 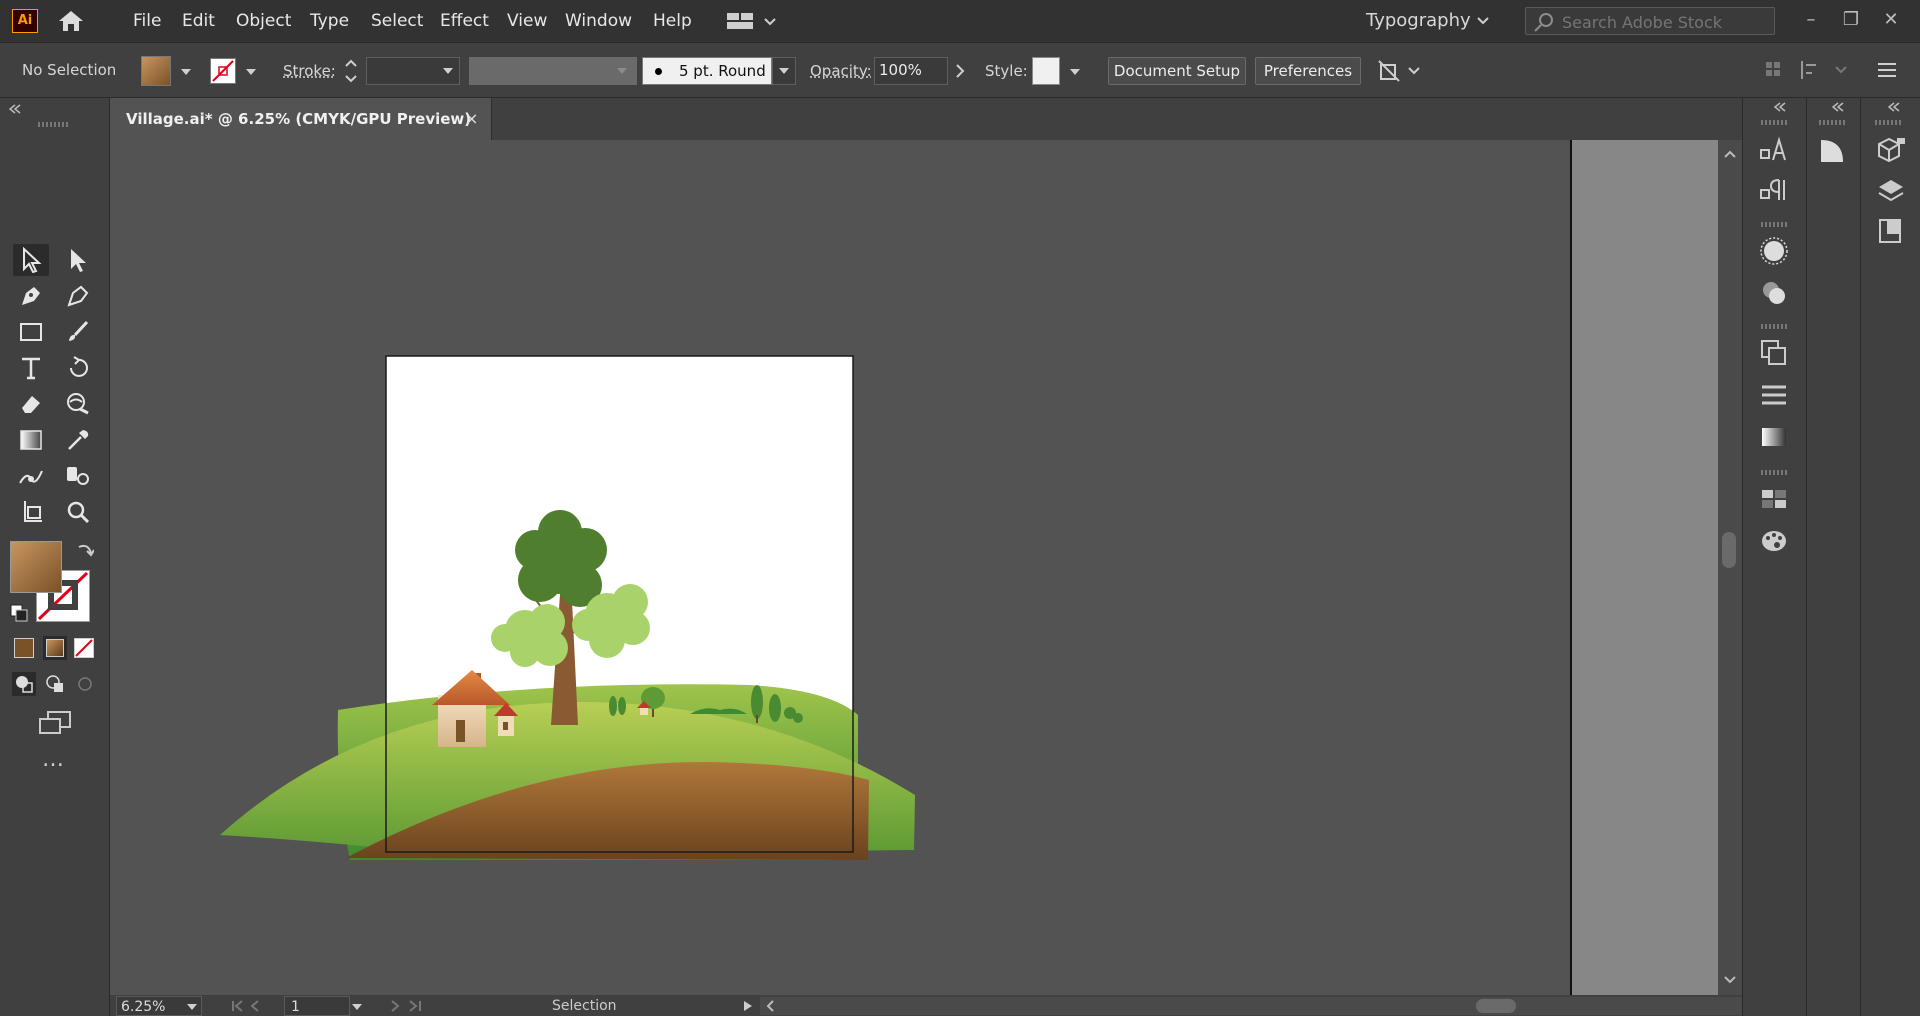 What do you see at coordinates (85, 550) in the screenshot?
I see `swap-fill-stroke-icon` at bounding box center [85, 550].